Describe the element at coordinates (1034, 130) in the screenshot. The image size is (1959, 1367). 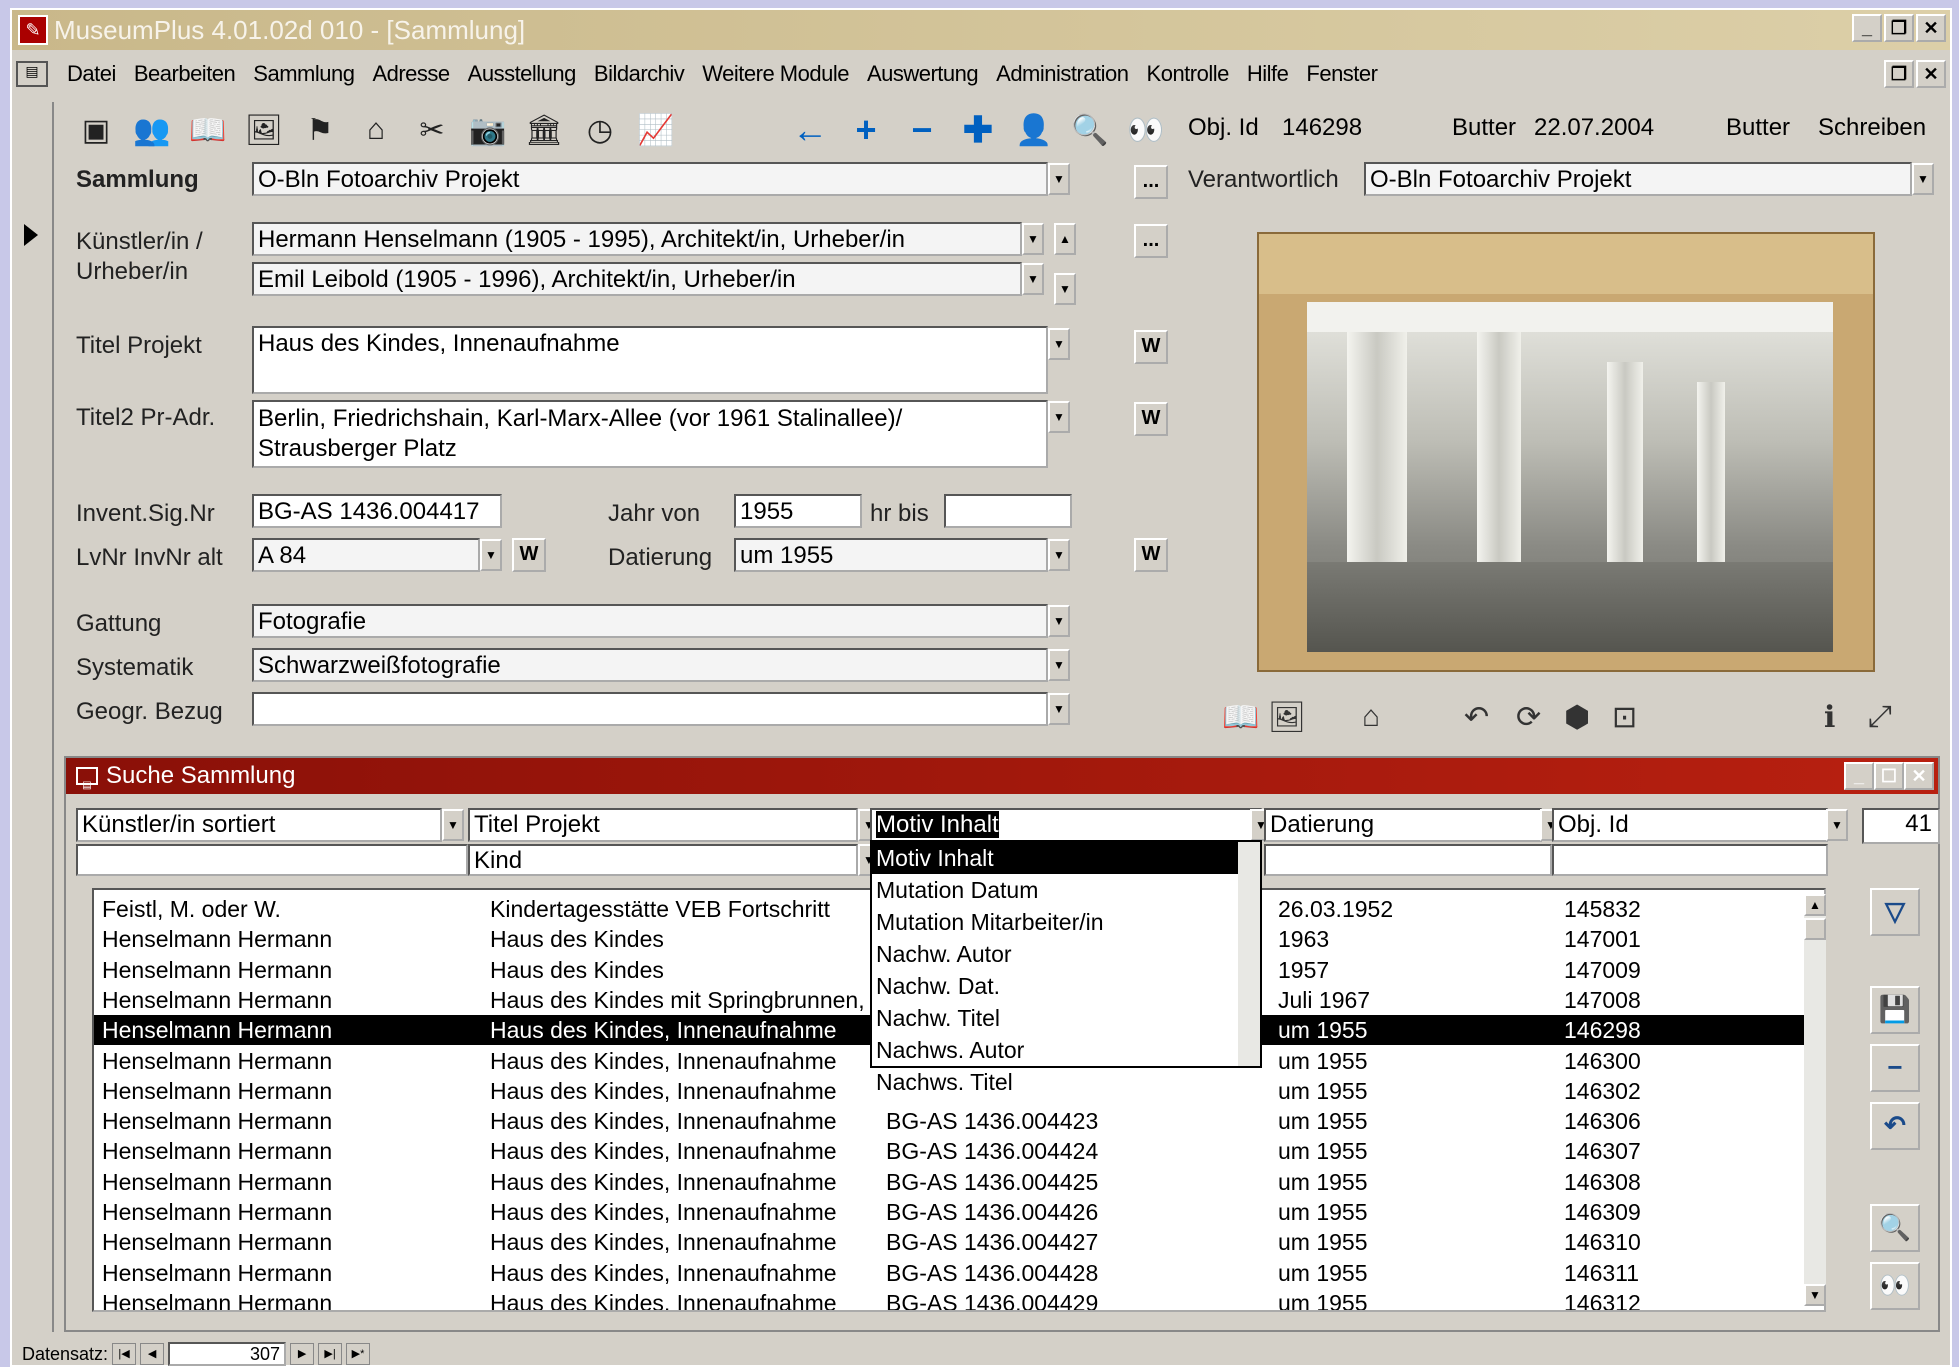
I see `person-search-icon: 👤` at that location.